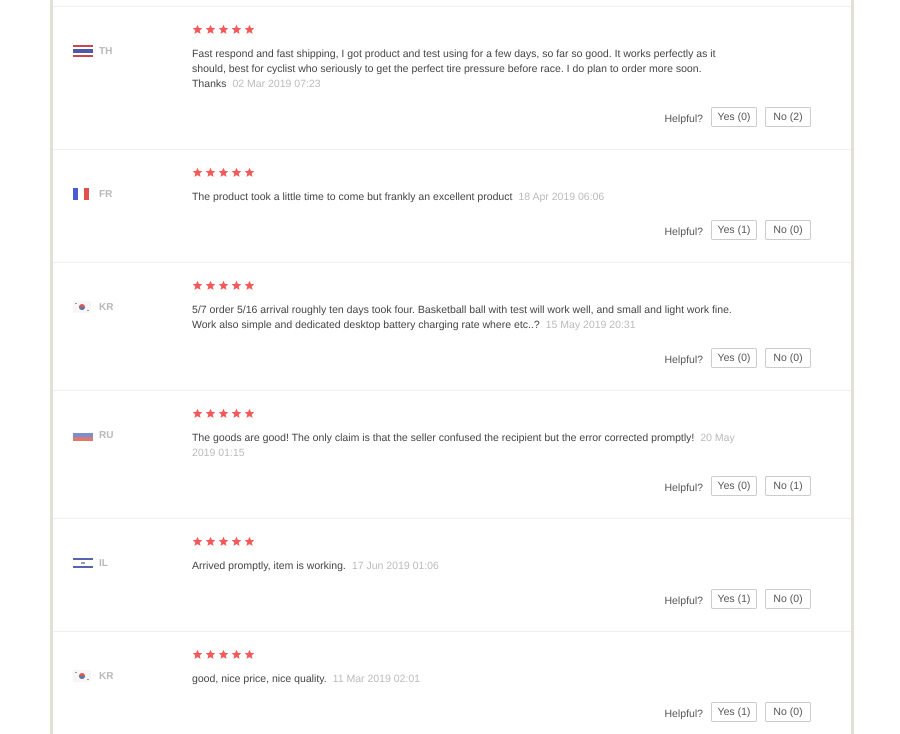 The width and height of the screenshot is (900, 734). I want to click on review-date: 18 Apr 2019 06:06, so click(561, 197).